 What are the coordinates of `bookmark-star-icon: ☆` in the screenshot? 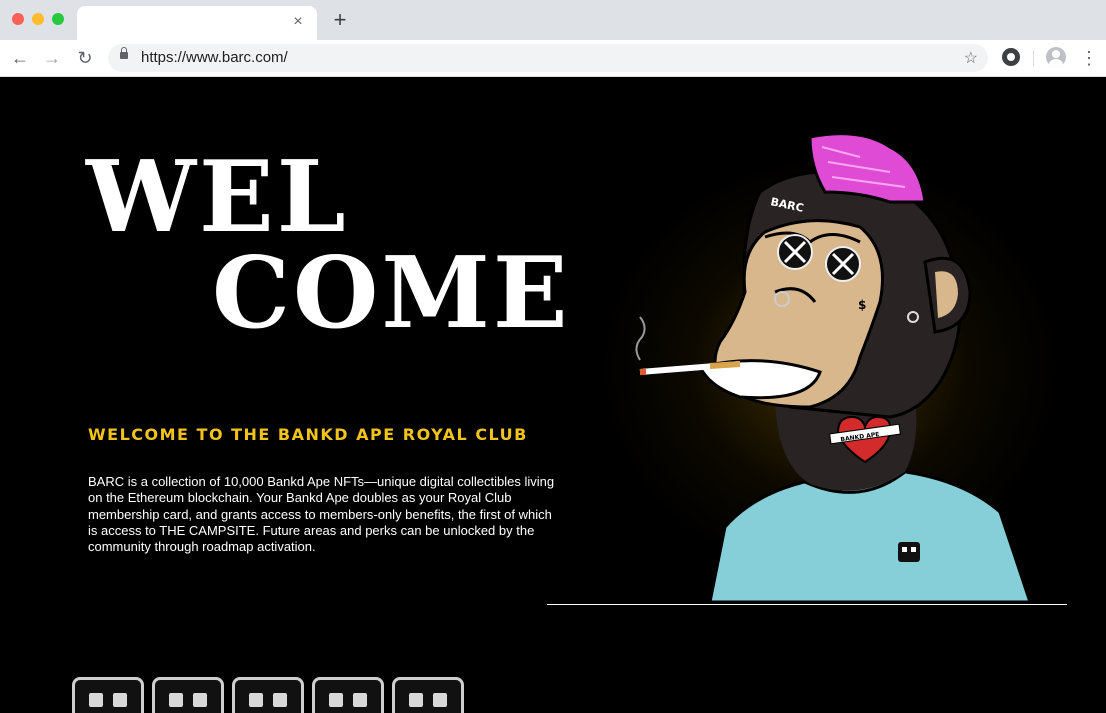 It's located at (971, 58).